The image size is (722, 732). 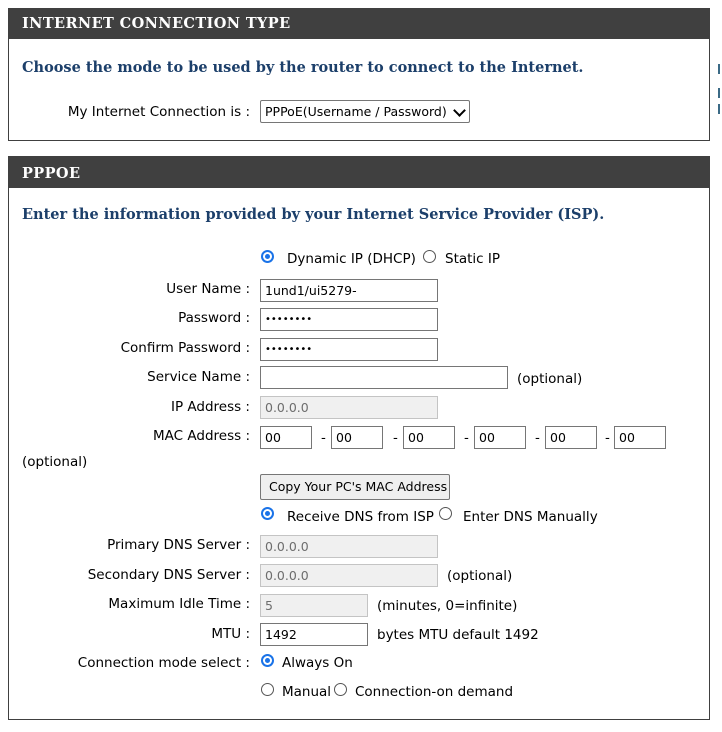 What do you see at coordinates (158, 112) in the screenshot?
I see `connection-type-label: My Internet Connection is :` at bounding box center [158, 112].